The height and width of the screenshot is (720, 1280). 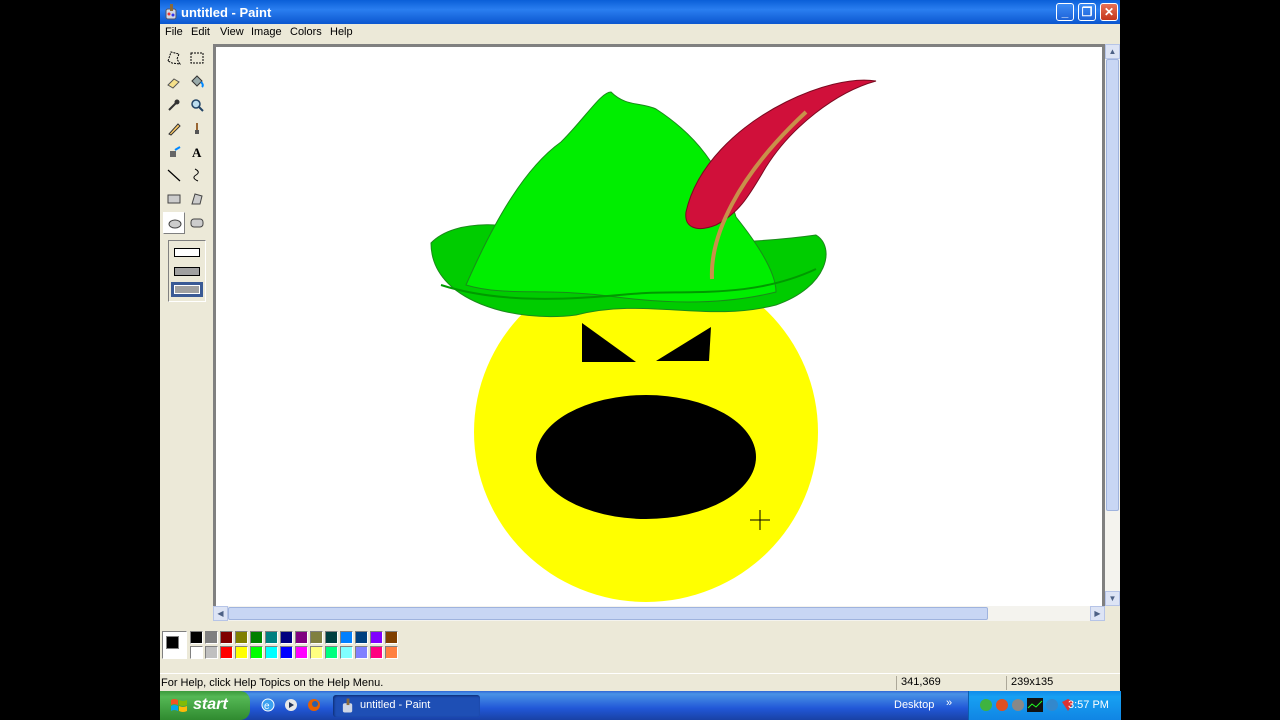 What do you see at coordinates (197, 82) in the screenshot?
I see `fill-with-color-tool` at bounding box center [197, 82].